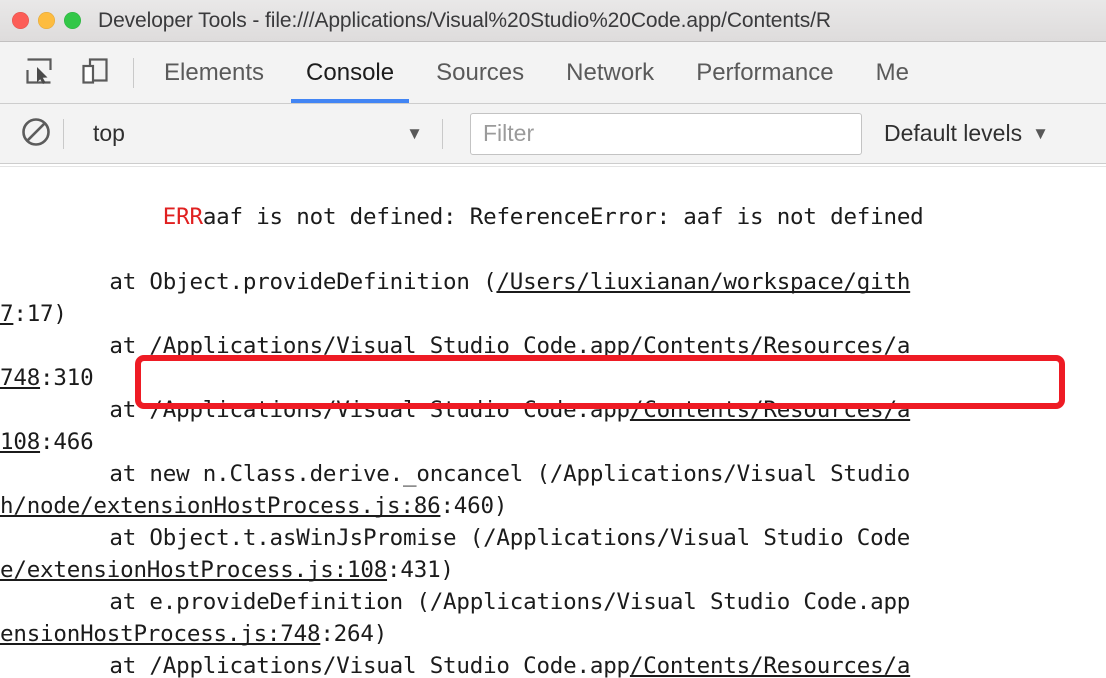  What do you see at coordinates (258, 134) in the screenshot?
I see `execution-context-selector: top ▼` at bounding box center [258, 134].